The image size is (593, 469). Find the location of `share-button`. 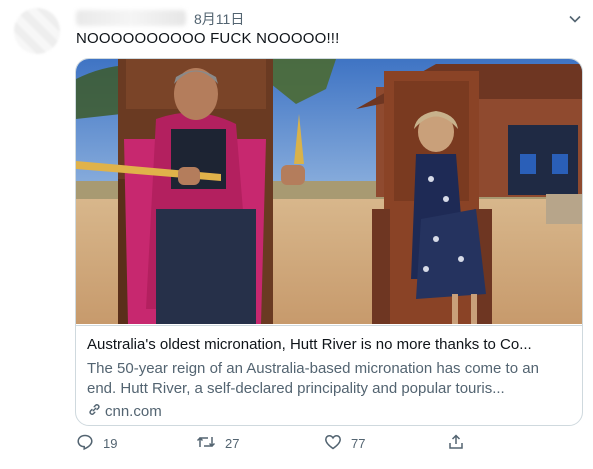

share-button is located at coordinates (456, 443).